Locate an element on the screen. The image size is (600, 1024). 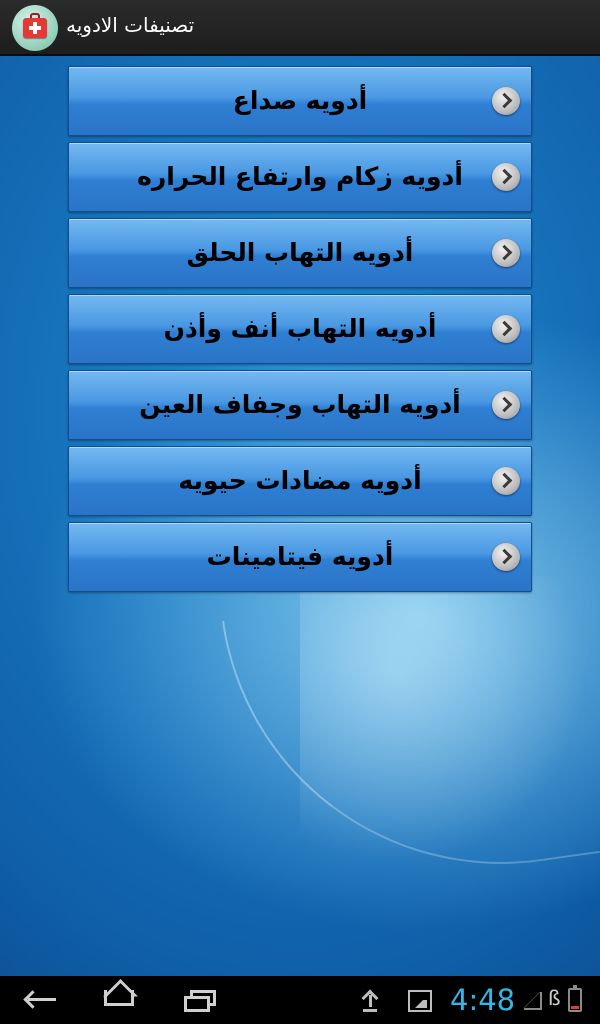
recent-apps-icon is located at coordinates (201, 1000).